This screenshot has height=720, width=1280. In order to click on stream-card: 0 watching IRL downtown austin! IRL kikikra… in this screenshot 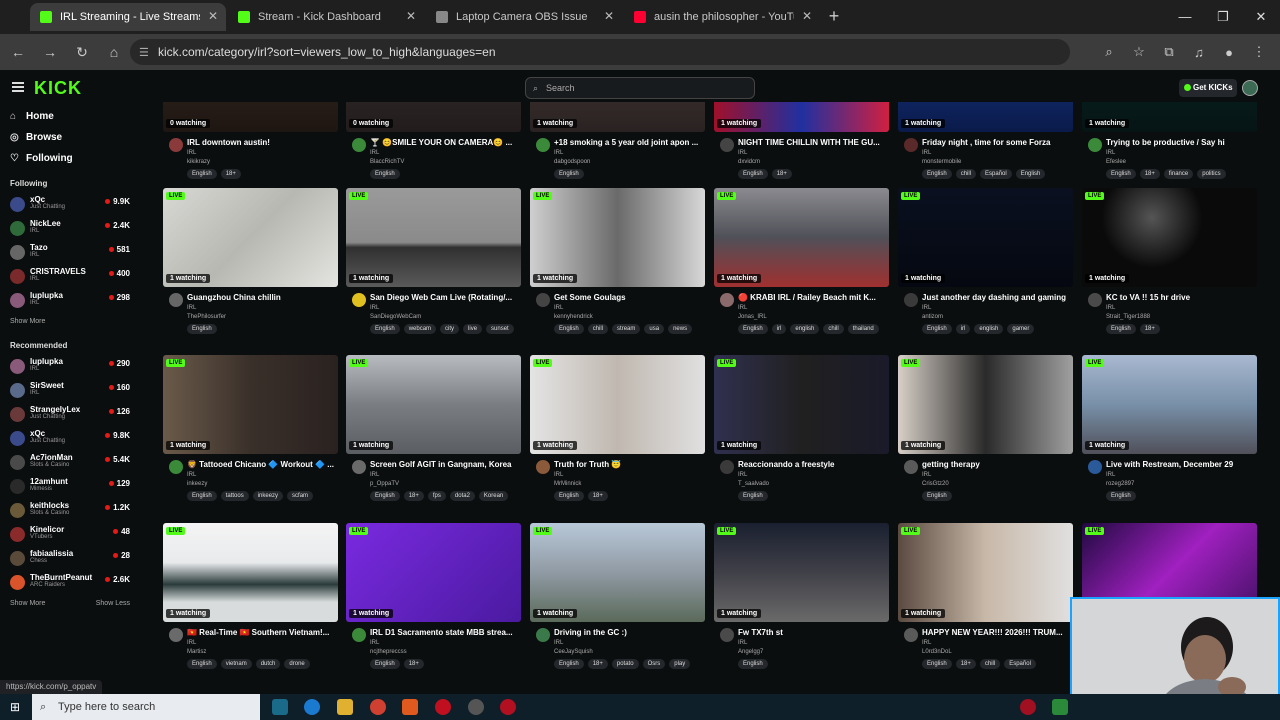, I will do `click(250, 147)`.